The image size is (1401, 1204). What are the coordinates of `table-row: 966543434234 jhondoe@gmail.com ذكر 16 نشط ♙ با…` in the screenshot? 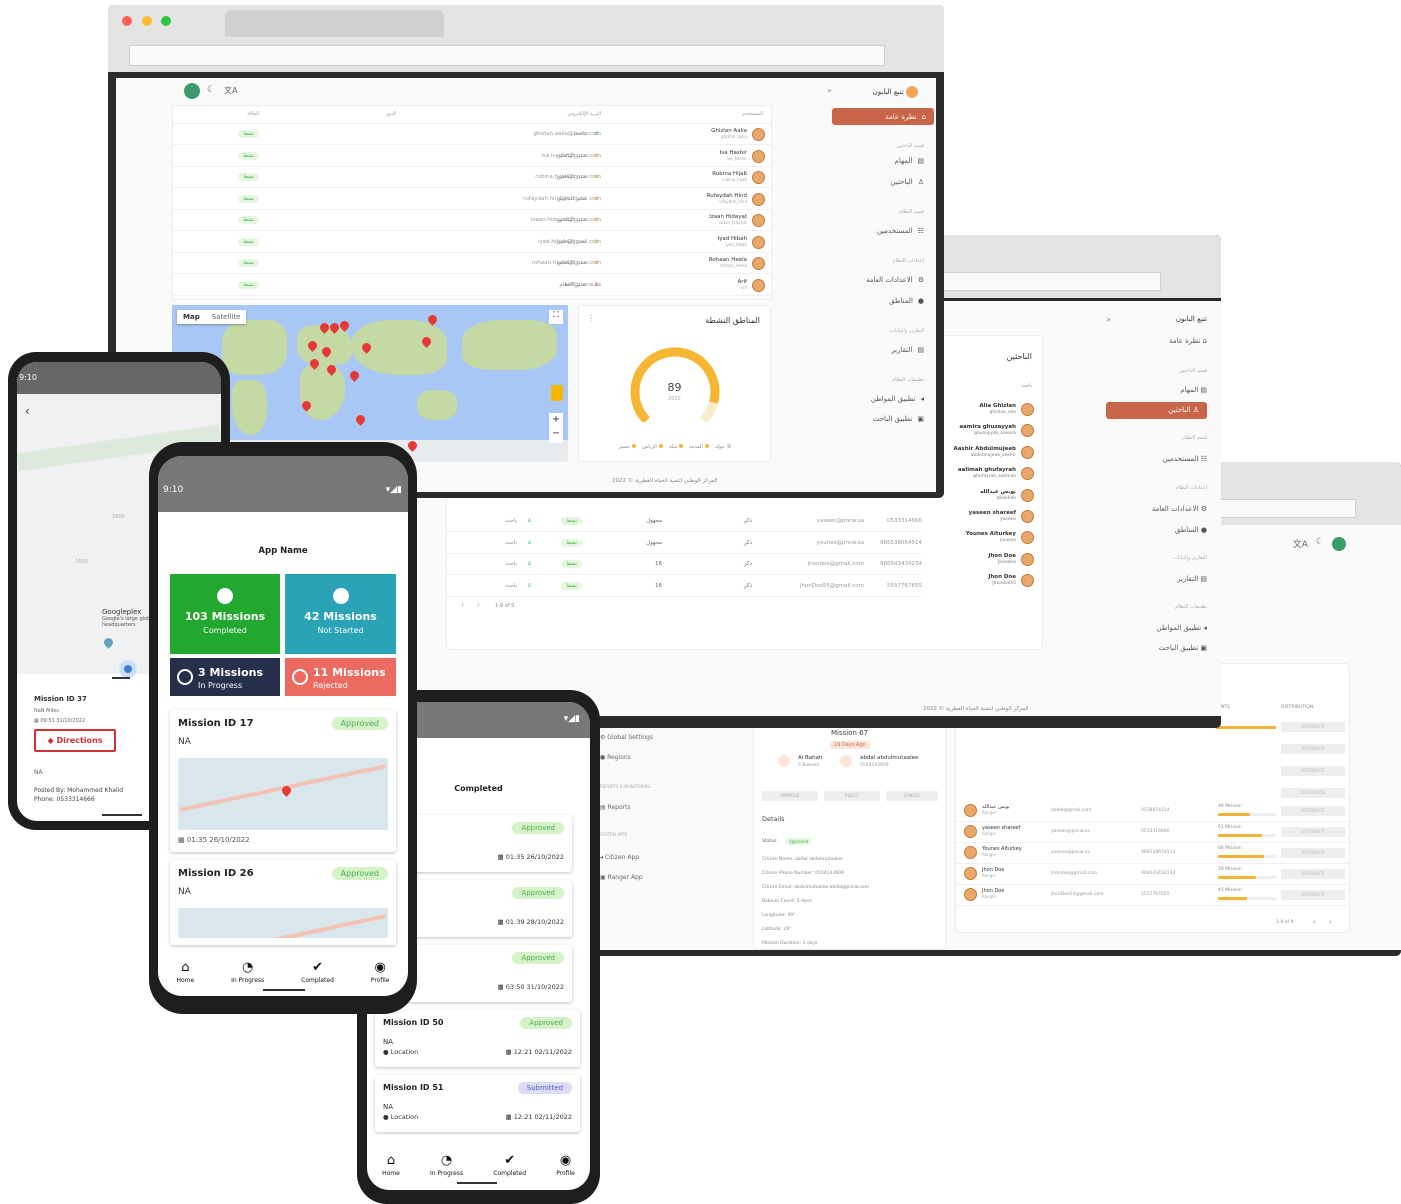 It's located at (684, 564).